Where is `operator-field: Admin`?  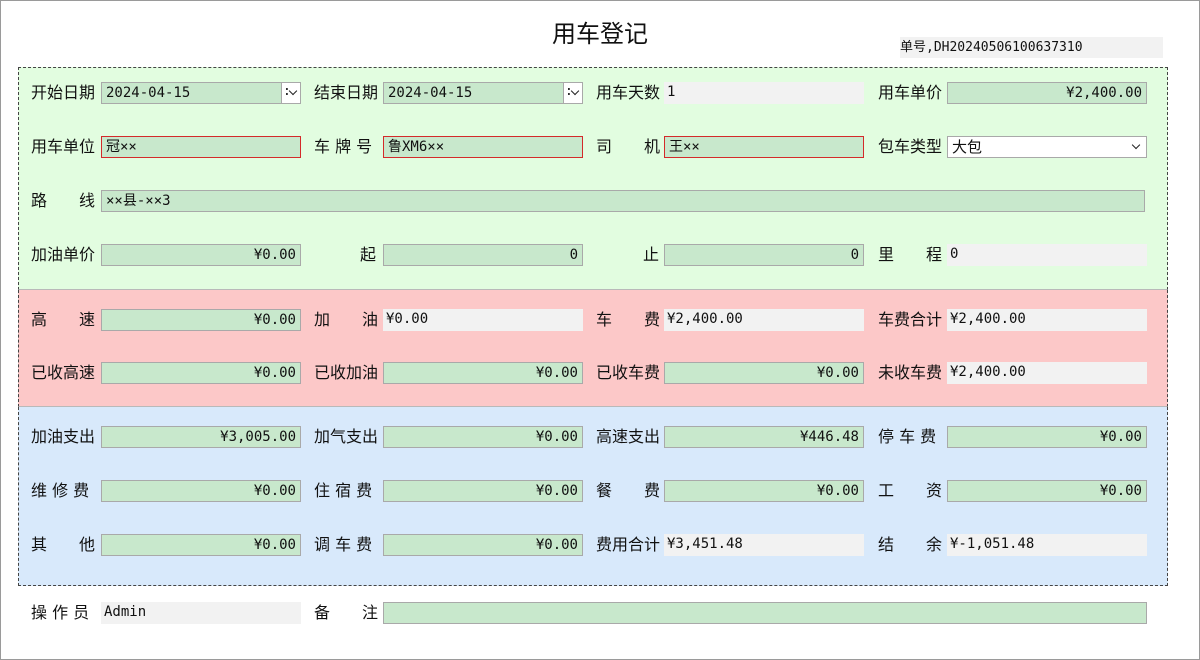 operator-field: Admin is located at coordinates (201, 613).